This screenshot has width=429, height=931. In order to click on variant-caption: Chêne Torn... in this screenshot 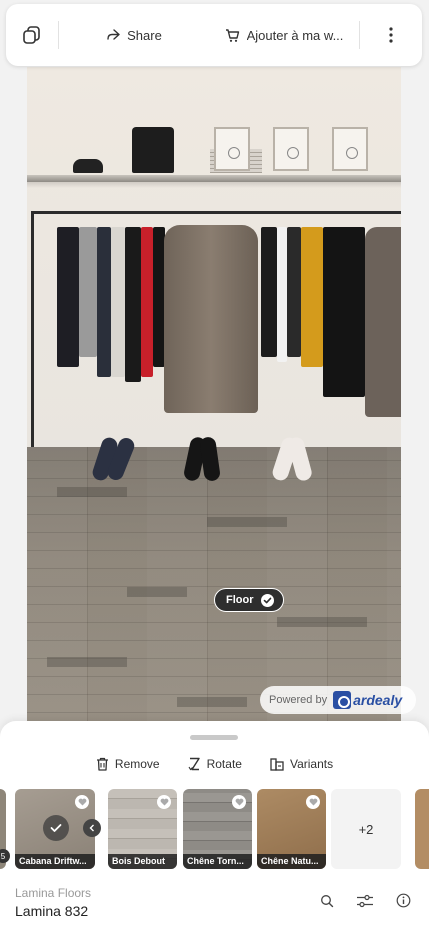, I will do `click(217, 861)`.